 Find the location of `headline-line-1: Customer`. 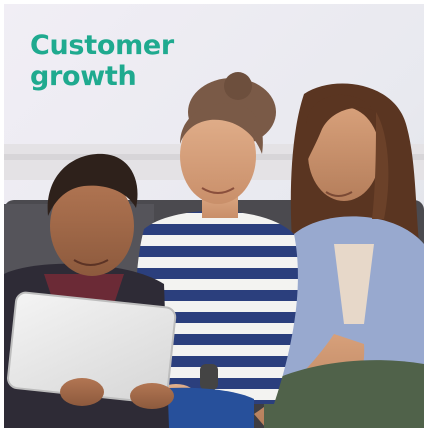

headline-line-1: Customer is located at coordinates (102, 45).